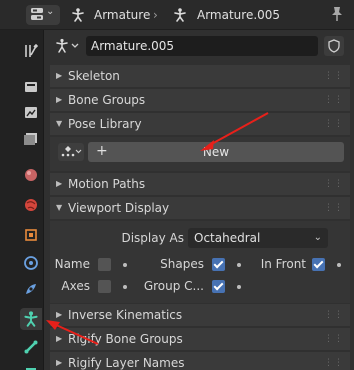 Image resolution: width=354 pixels, height=370 pixels. I want to click on data-block-row: Armature.005, so click(200, 46).